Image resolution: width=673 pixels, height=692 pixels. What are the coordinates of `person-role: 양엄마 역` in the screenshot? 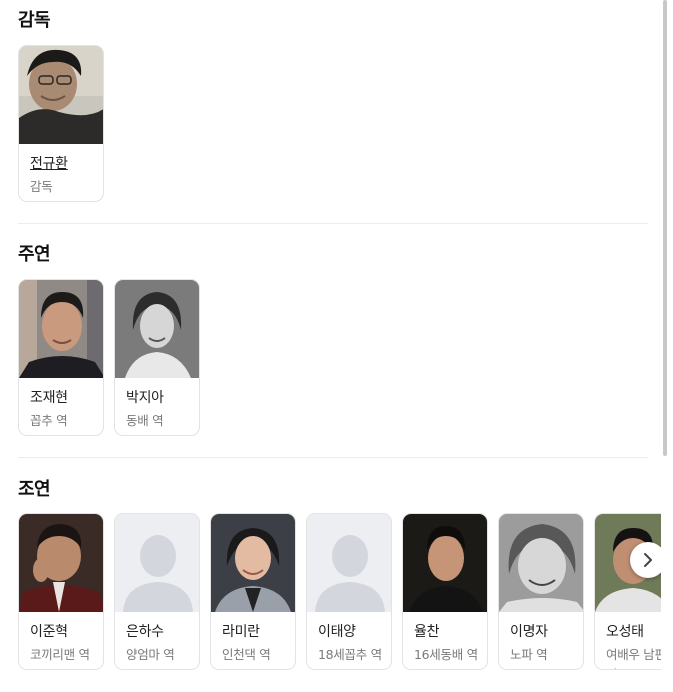 It's located at (150, 654).